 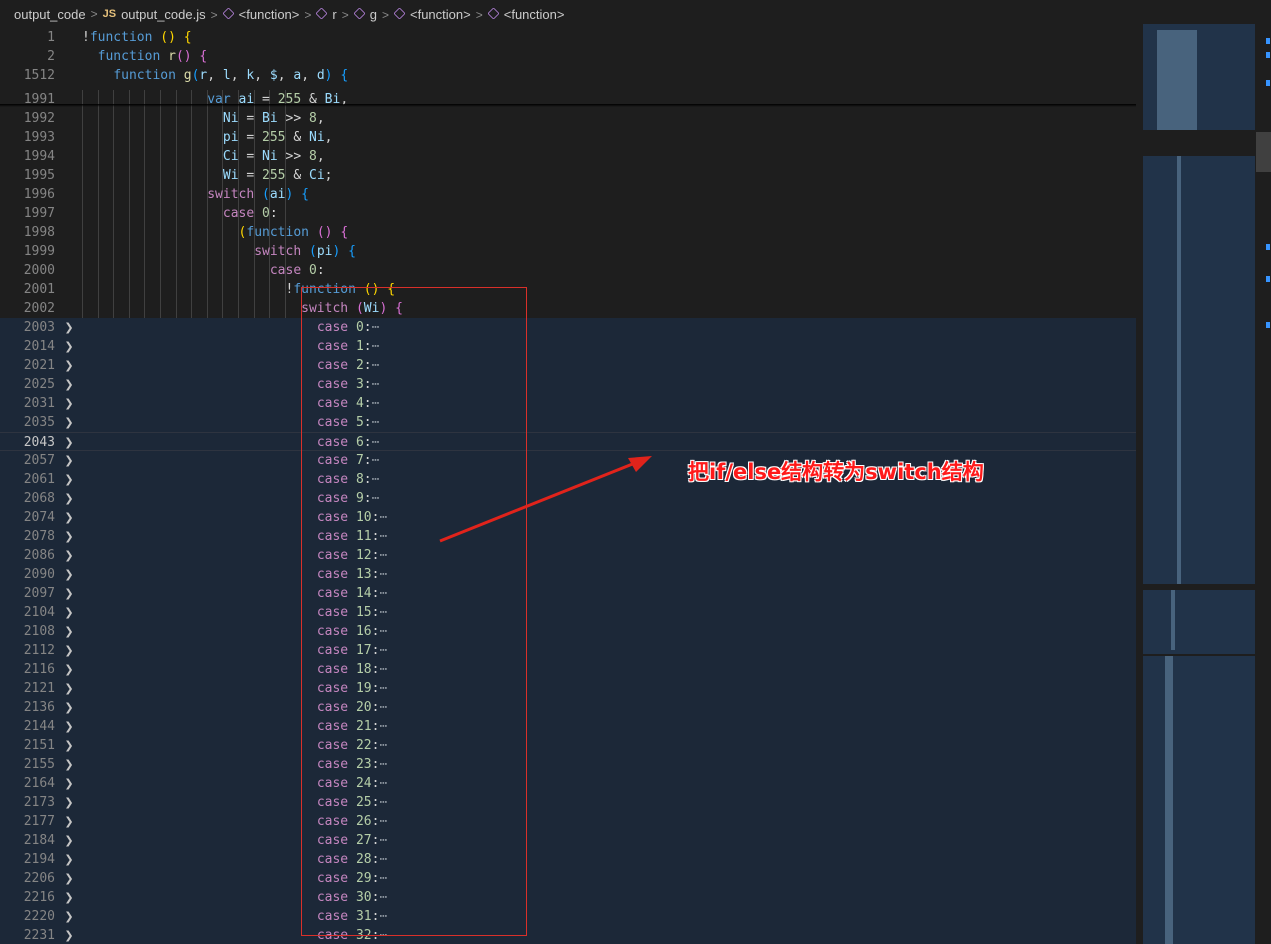 I want to click on line-number: 1998, so click(x=39, y=232).